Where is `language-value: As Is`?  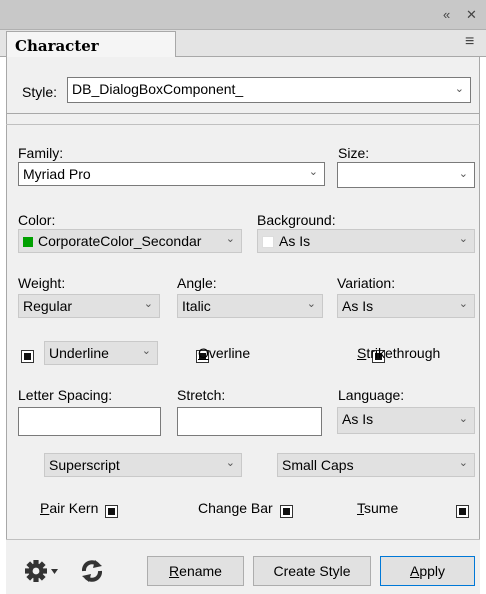 language-value: As Is is located at coordinates (358, 419).